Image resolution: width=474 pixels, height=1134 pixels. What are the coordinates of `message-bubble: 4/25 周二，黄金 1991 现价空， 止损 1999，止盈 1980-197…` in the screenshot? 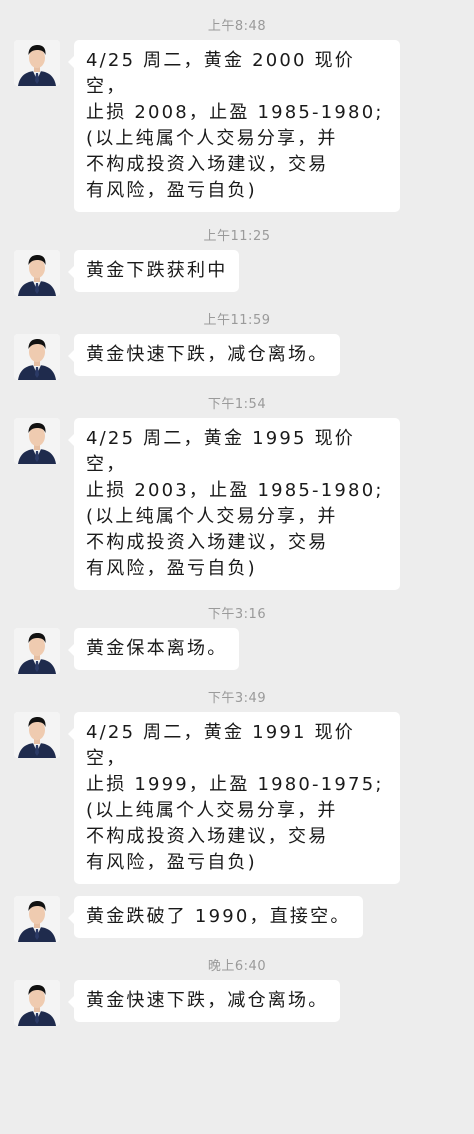 It's located at (234, 798).